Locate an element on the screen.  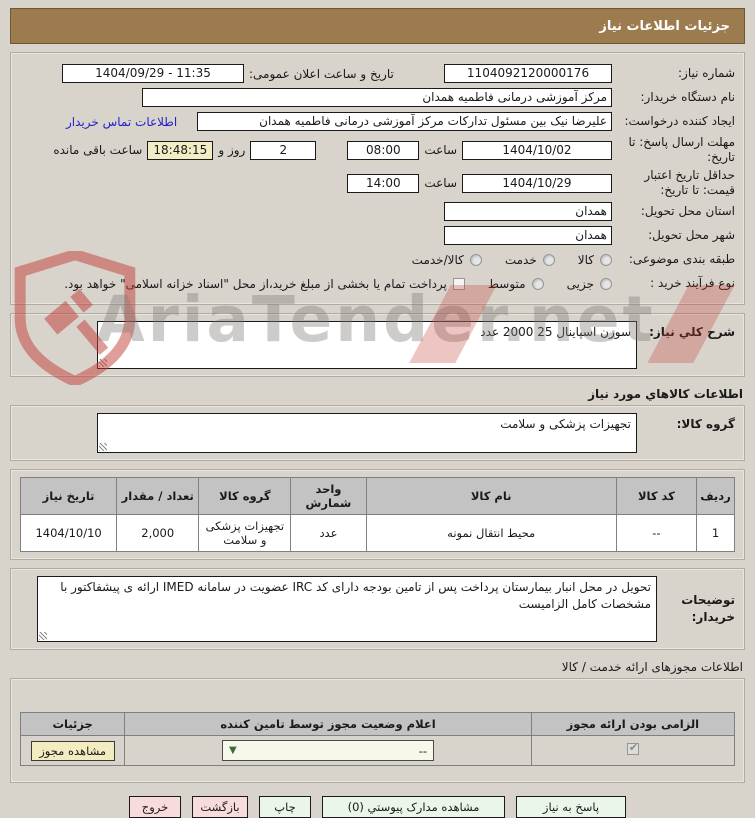
license-status-select: -- ▼ is located at coordinates (328, 750).